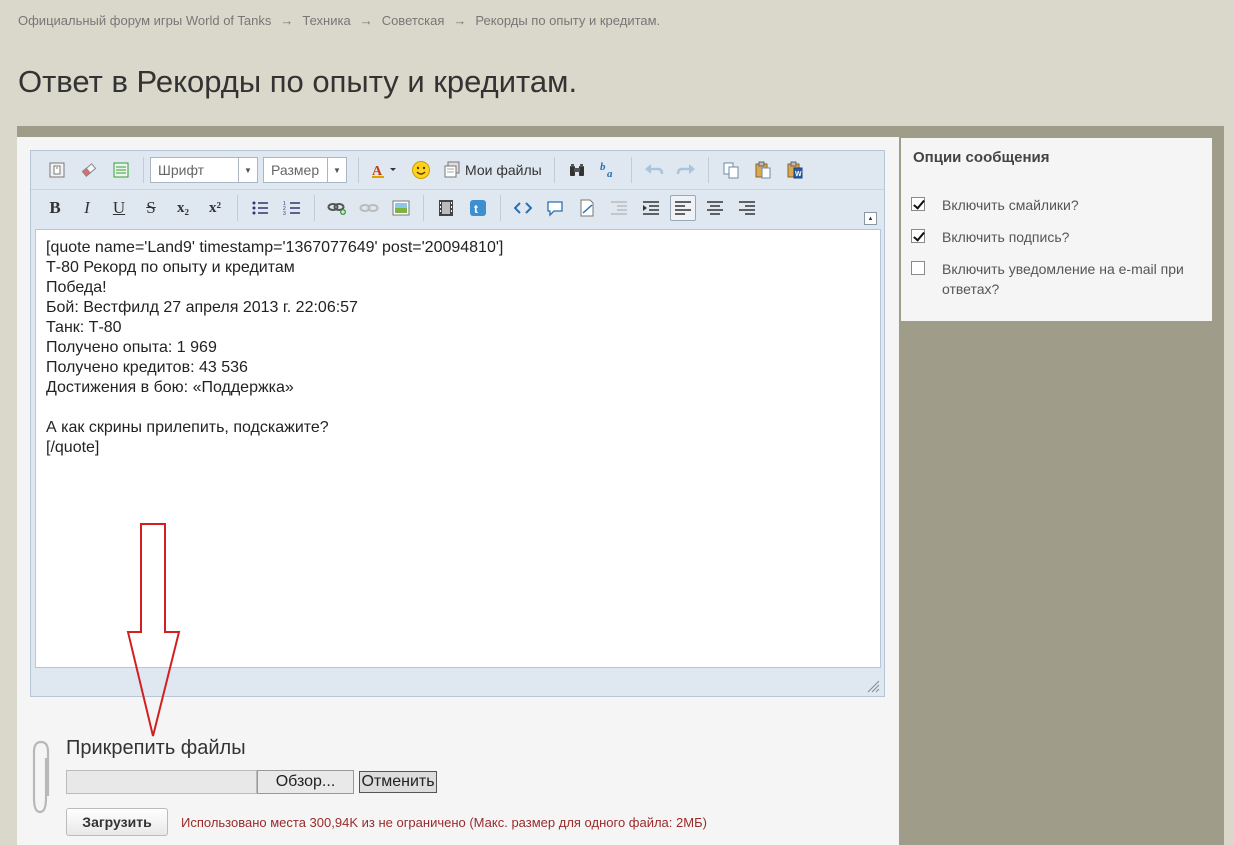  Describe the element at coordinates (795, 170) in the screenshot. I see `paste-word-icon: W` at that location.